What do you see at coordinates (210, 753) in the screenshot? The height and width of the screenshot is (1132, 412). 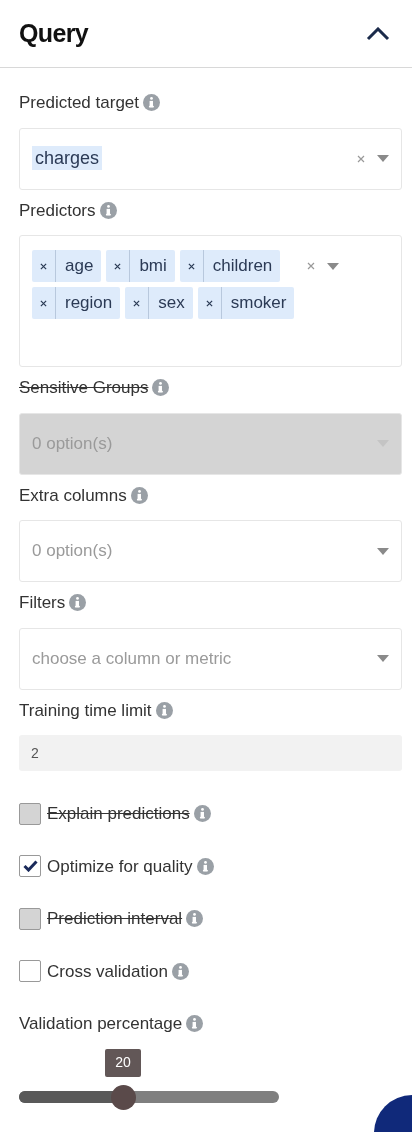 I see `number-field: 2` at bounding box center [210, 753].